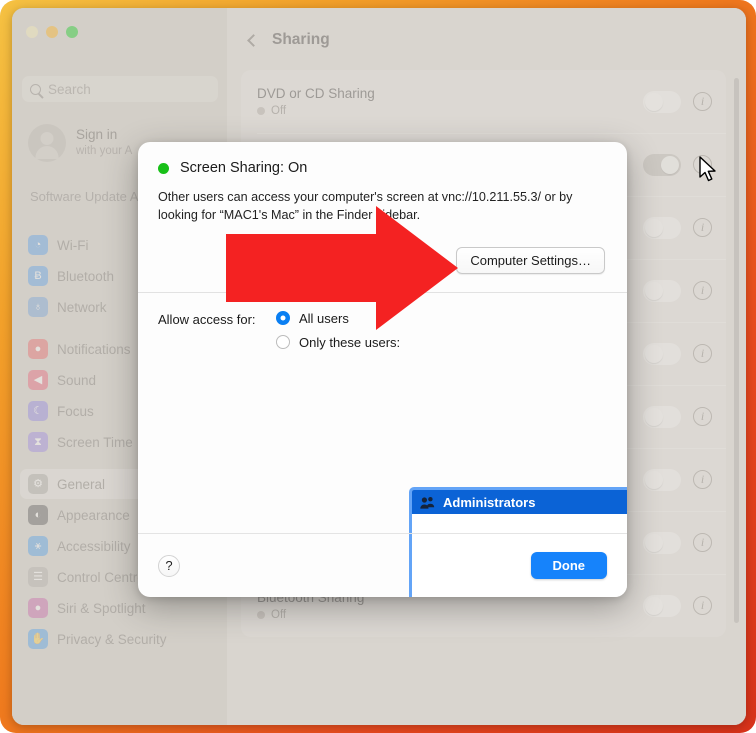  What do you see at coordinates (707, 169) in the screenshot?
I see `mouse-cursor` at bounding box center [707, 169].